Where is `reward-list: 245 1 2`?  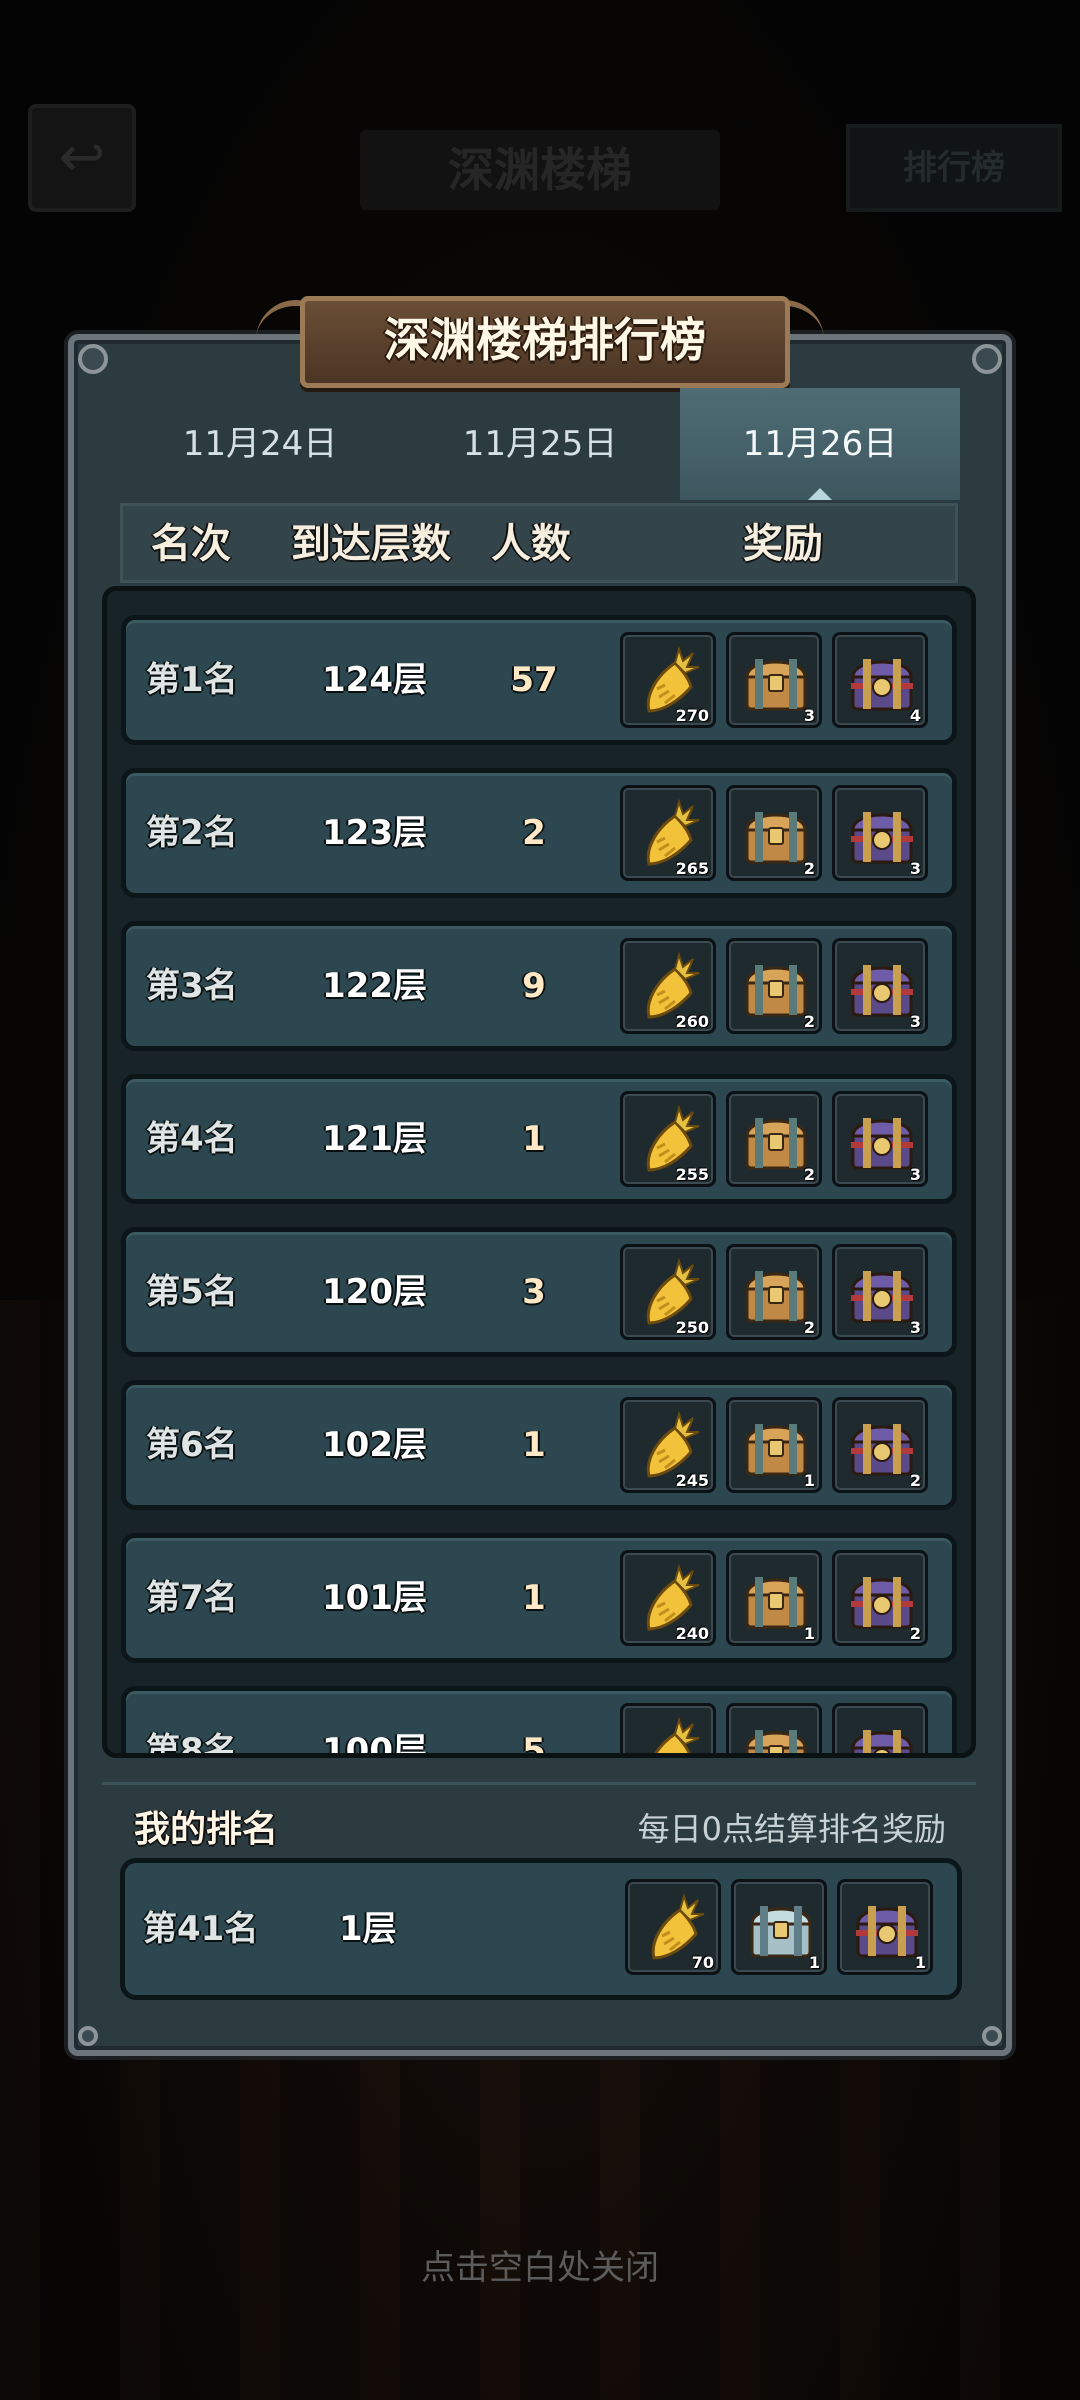
reward-list: 245 1 2 is located at coordinates (774, 1445).